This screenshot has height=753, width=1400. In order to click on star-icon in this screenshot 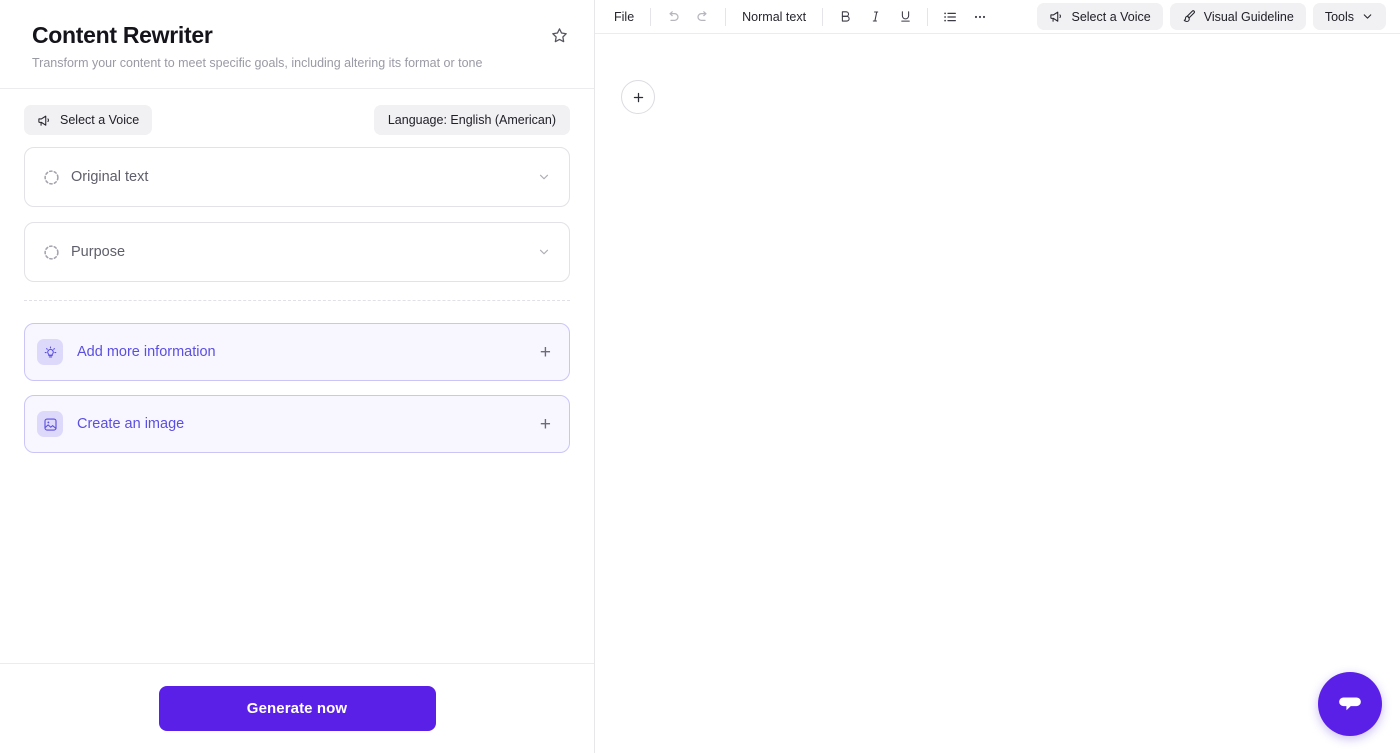, I will do `click(559, 34)`.